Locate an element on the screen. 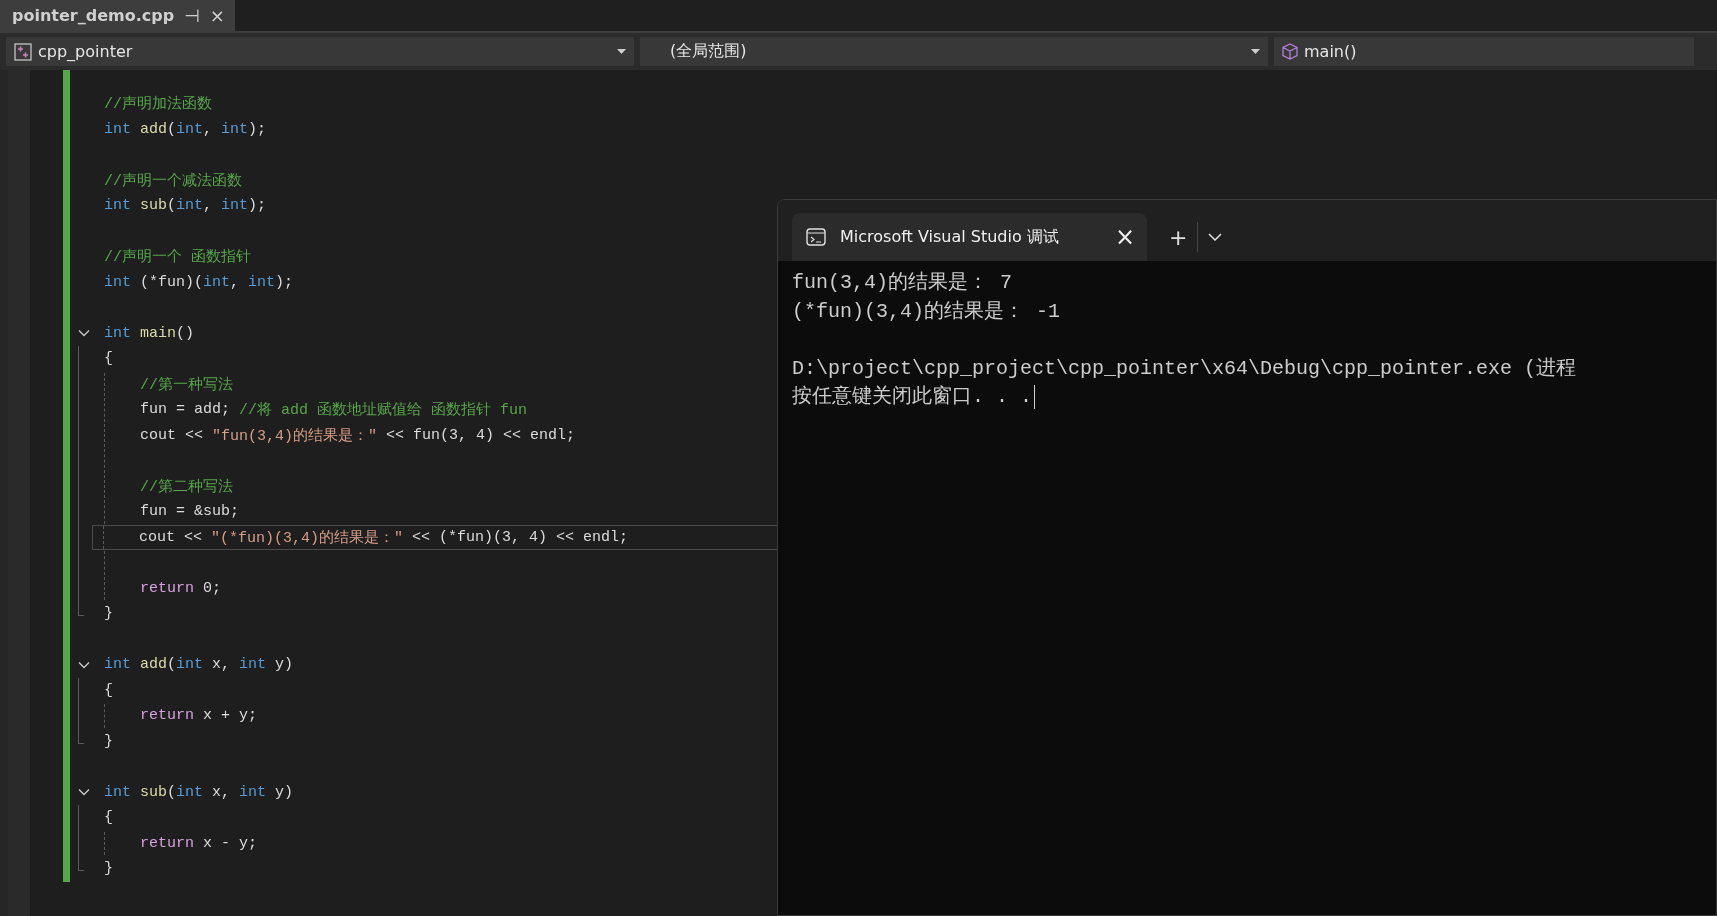 The image size is (1717, 916). code-line: //声明一个减法函数 is located at coordinates (173, 181).